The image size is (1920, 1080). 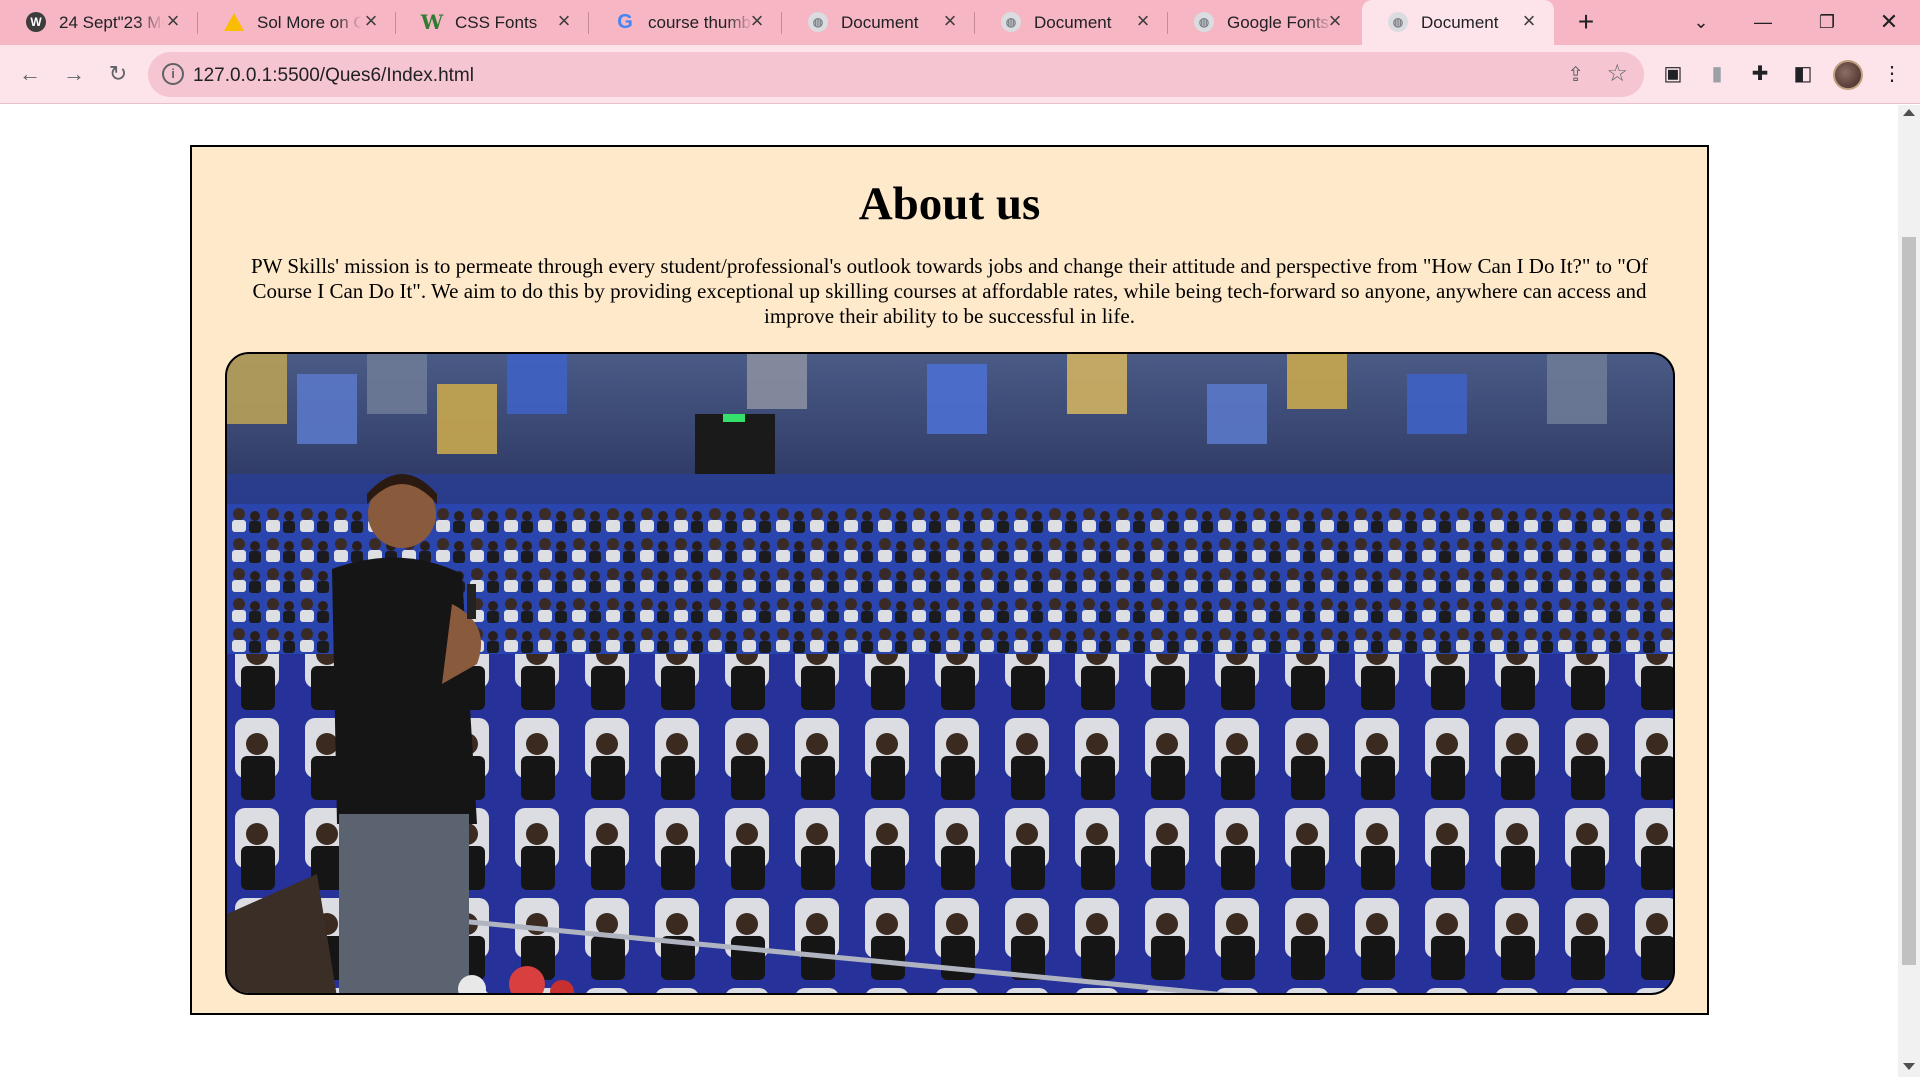 I want to click on tab-3: W CSS Fonts ×, so click(x=492, y=22).